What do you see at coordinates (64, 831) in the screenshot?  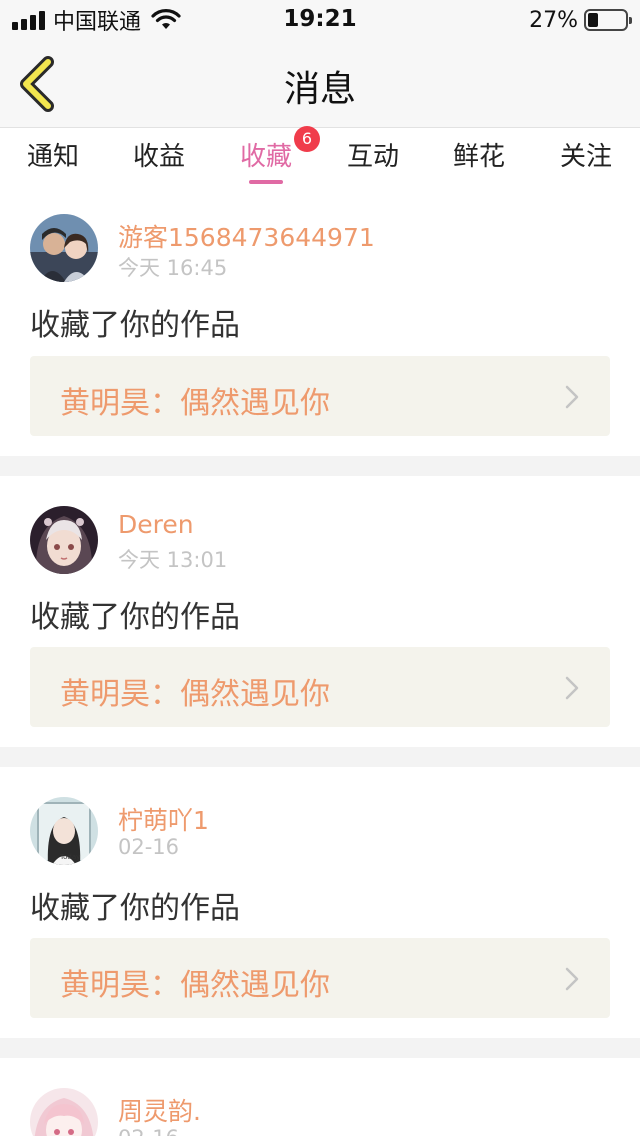 I see `avatar: Today` at bounding box center [64, 831].